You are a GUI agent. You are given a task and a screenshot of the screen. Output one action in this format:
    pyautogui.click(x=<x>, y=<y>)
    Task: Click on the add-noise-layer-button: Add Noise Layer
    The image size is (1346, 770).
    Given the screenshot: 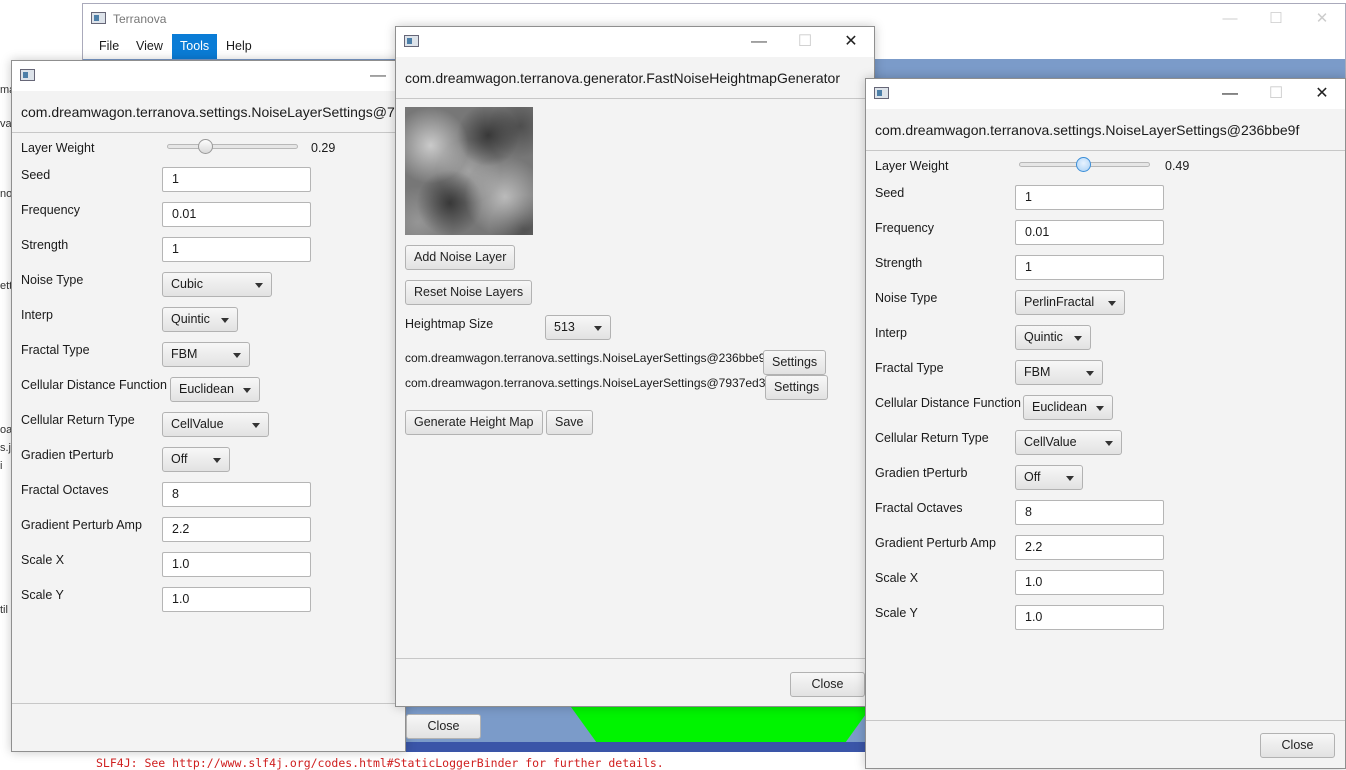 What is the action you would take?
    pyautogui.click(x=460, y=257)
    